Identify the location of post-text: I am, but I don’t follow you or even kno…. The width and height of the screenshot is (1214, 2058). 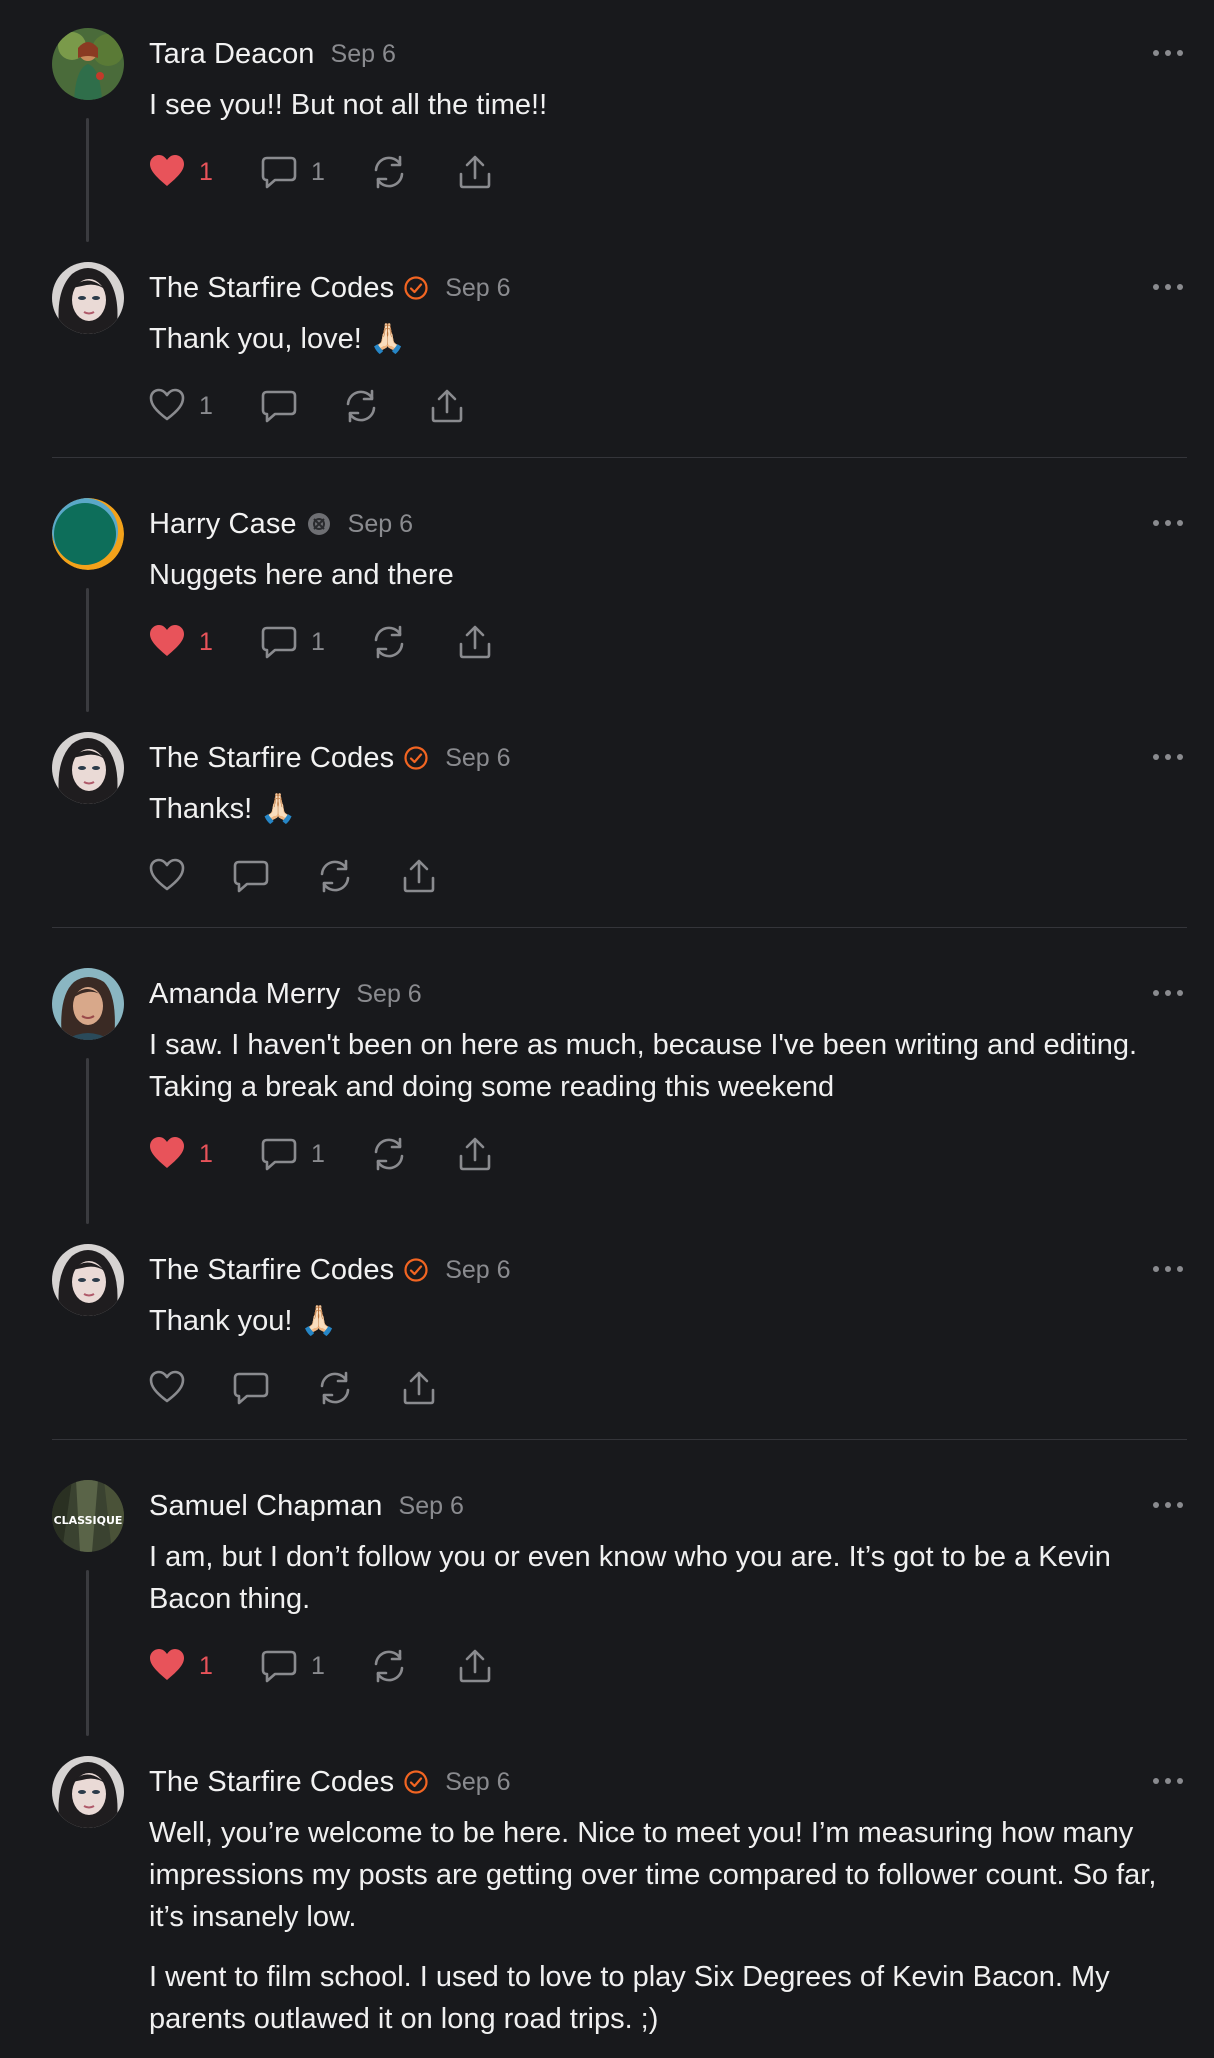
(630, 1578).